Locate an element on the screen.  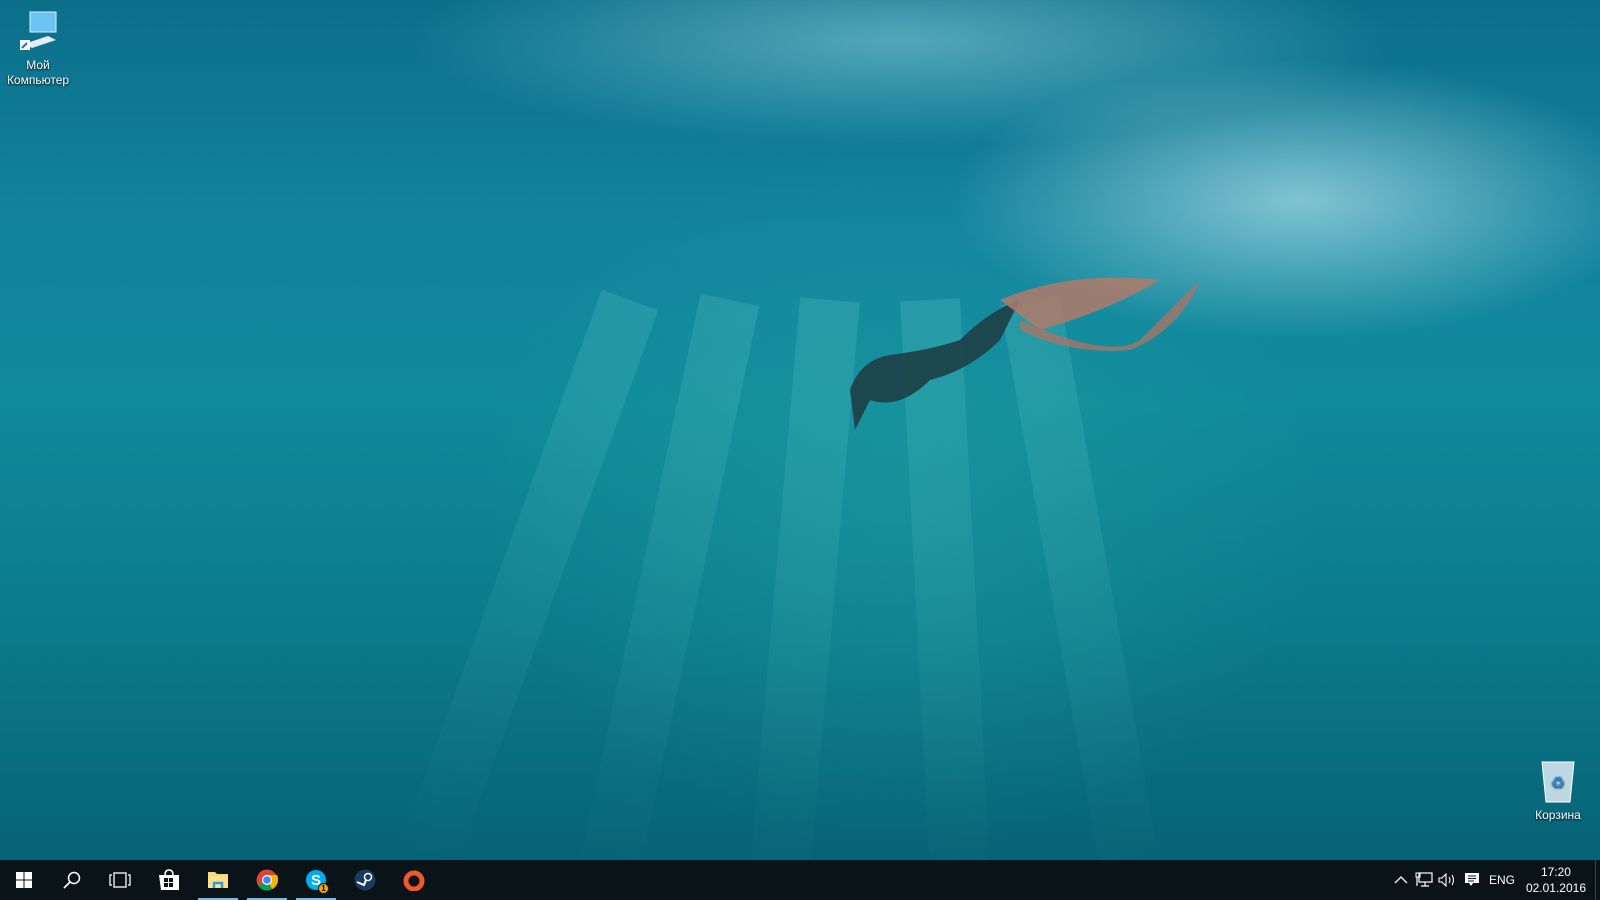
folder-icon is located at coordinates (218, 880).